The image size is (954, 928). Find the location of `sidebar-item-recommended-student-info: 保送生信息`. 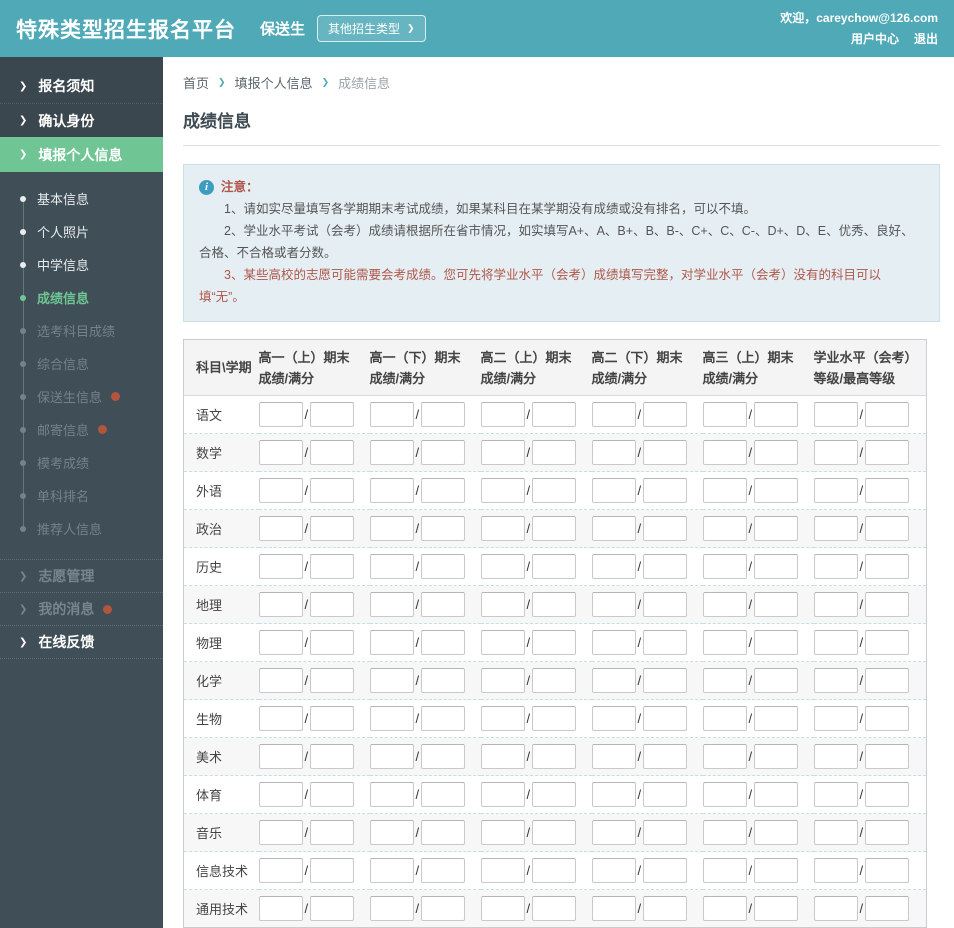

sidebar-item-recommended-student-info: 保送生信息 is located at coordinates (81, 396).